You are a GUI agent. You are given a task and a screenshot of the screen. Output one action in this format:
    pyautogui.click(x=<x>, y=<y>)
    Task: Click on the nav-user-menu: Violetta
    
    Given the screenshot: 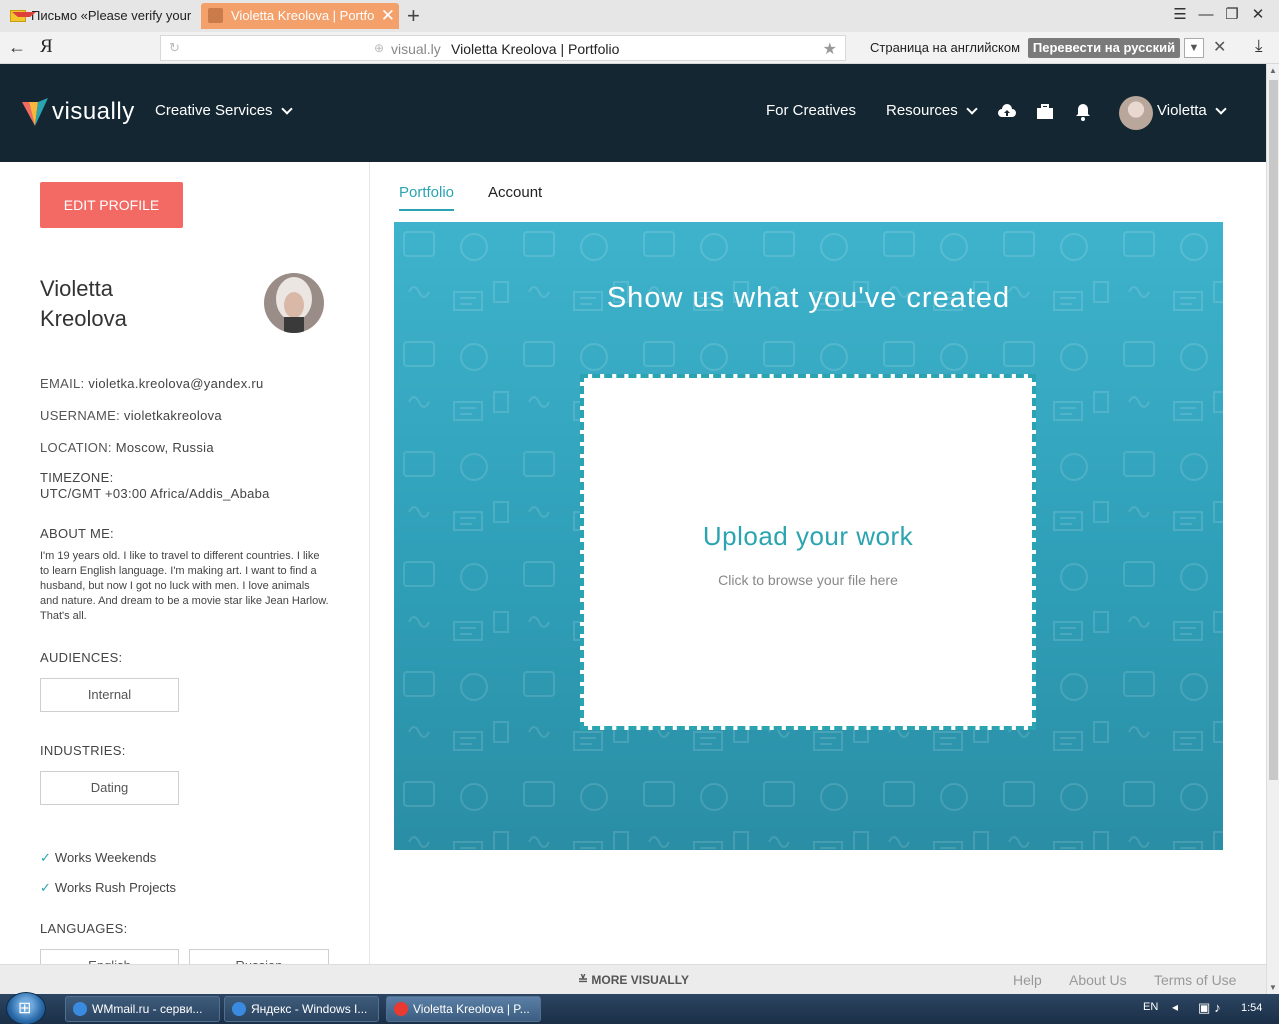 What is the action you would take?
    pyautogui.click(x=1192, y=110)
    